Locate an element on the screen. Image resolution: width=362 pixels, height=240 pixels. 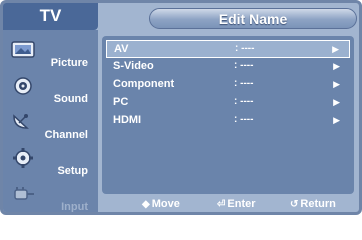
list-item-label: HDMI is located at coordinates (127, 120).